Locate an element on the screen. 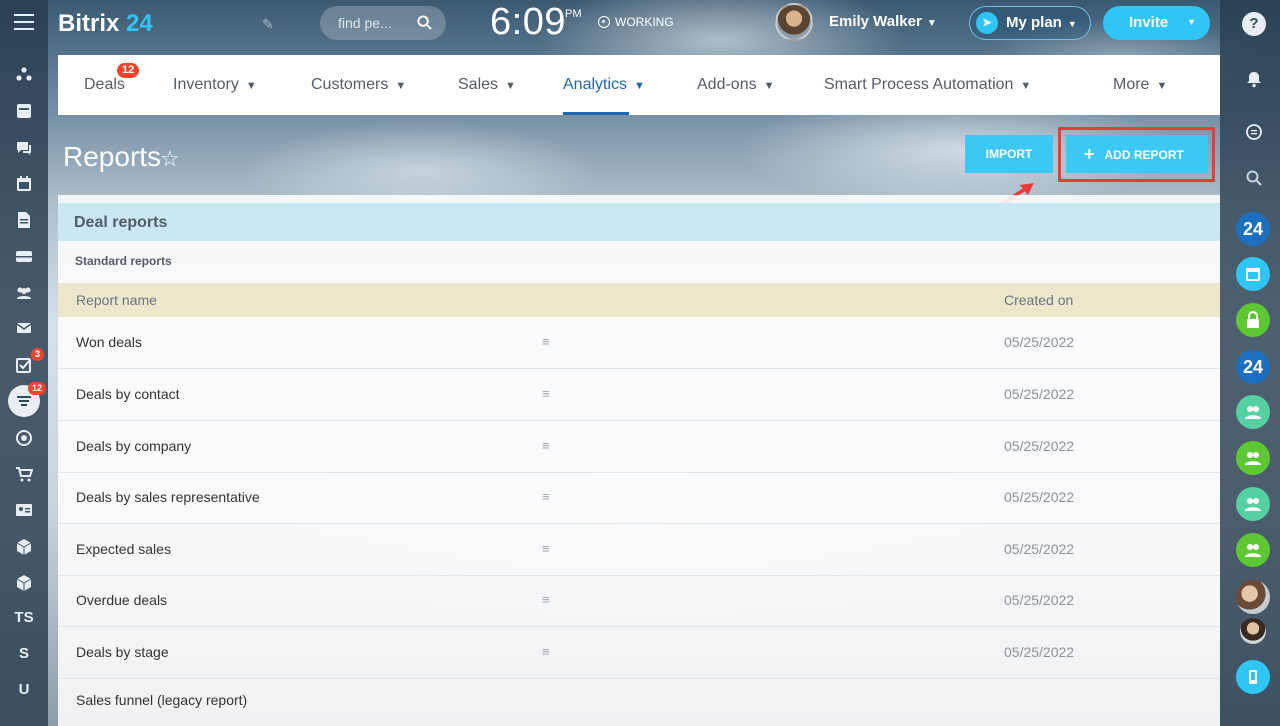 This screenshot has height=726, width=1280. nav-item-label: More is located at coordinates (1131, 84).